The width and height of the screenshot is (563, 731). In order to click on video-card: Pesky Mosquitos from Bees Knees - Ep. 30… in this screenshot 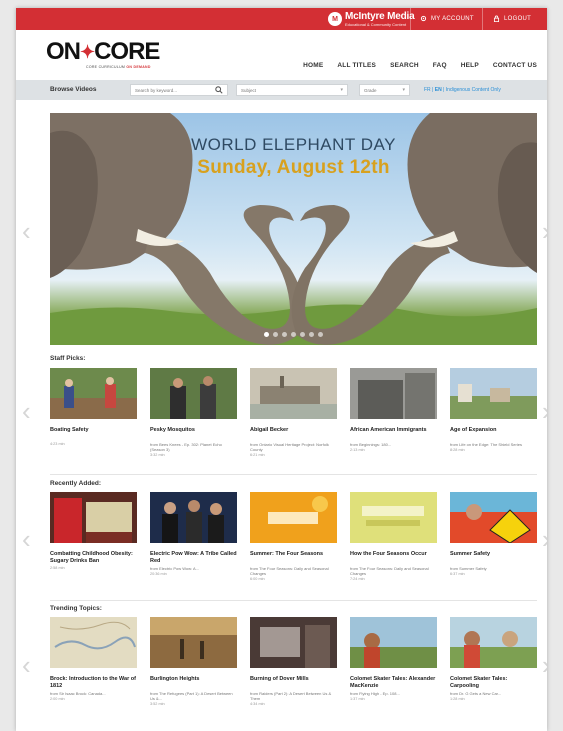, I will do `click(193, 412)`.